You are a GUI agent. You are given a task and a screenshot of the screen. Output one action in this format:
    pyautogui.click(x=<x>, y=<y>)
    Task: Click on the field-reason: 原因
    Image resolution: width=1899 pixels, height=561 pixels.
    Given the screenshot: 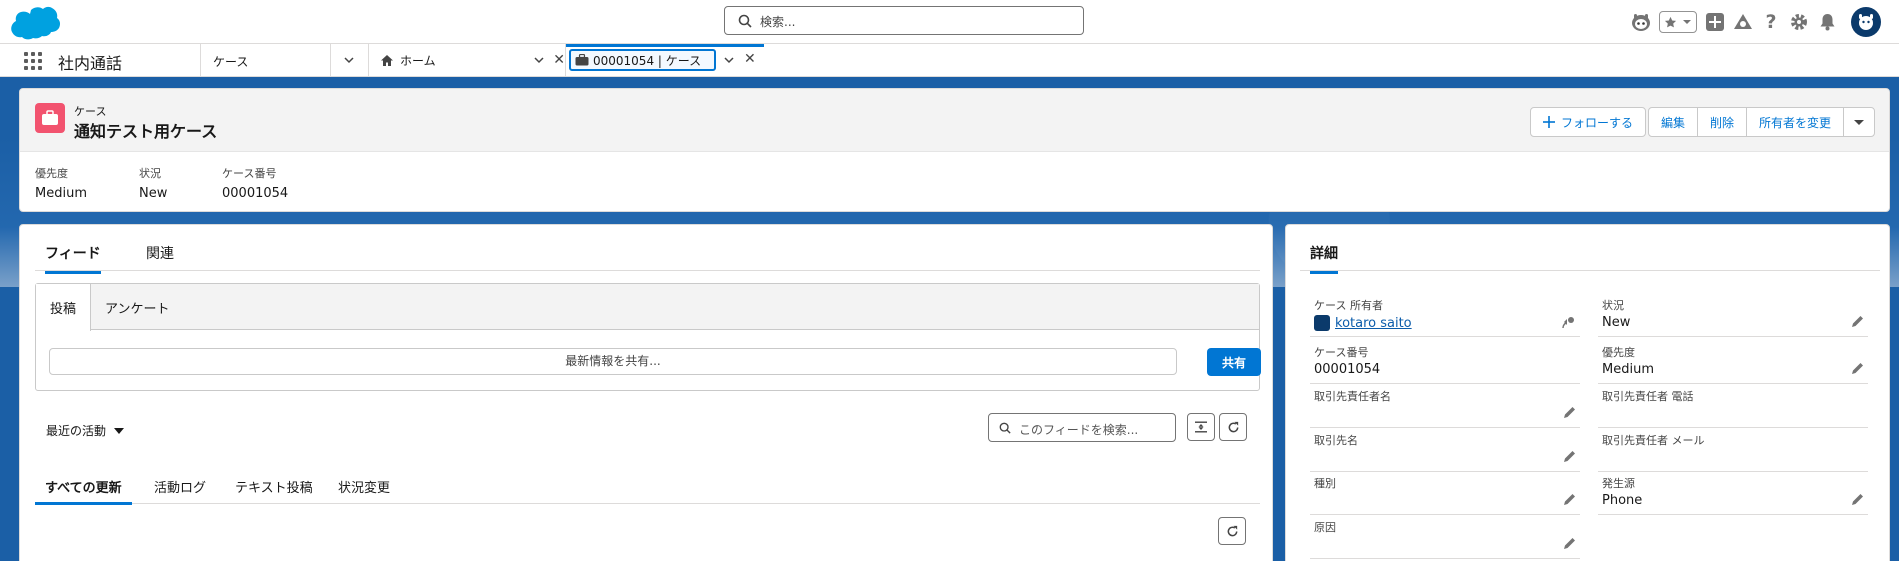 What is the action you would take?
    pyautogui.click(x=1445, y=539)
    